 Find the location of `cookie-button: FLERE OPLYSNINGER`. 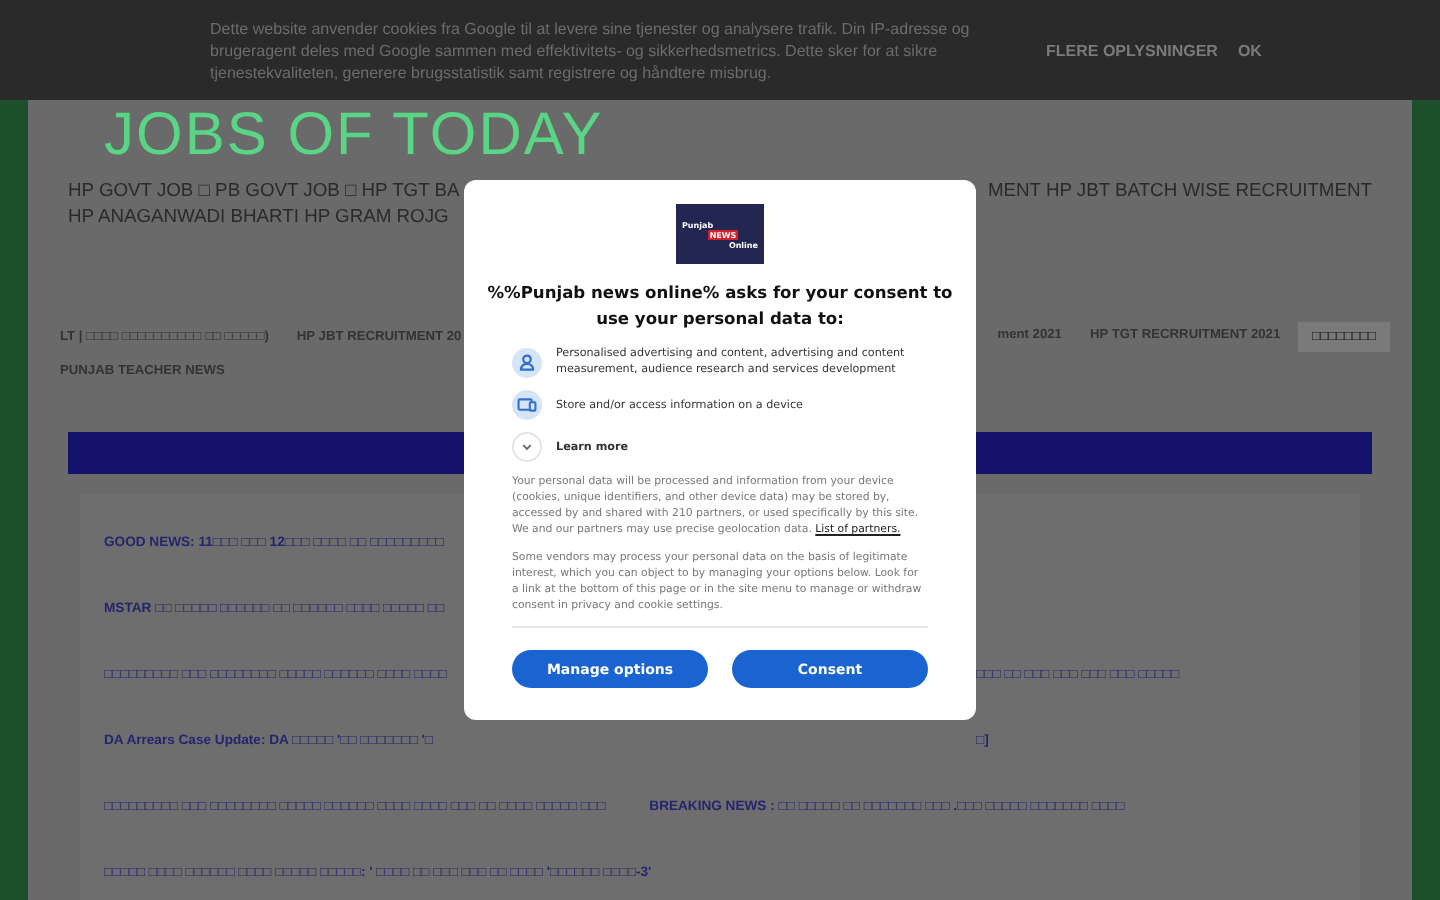

cookie-button: FLERE OPLYSNINGER is located at coordinates (1132, 50).